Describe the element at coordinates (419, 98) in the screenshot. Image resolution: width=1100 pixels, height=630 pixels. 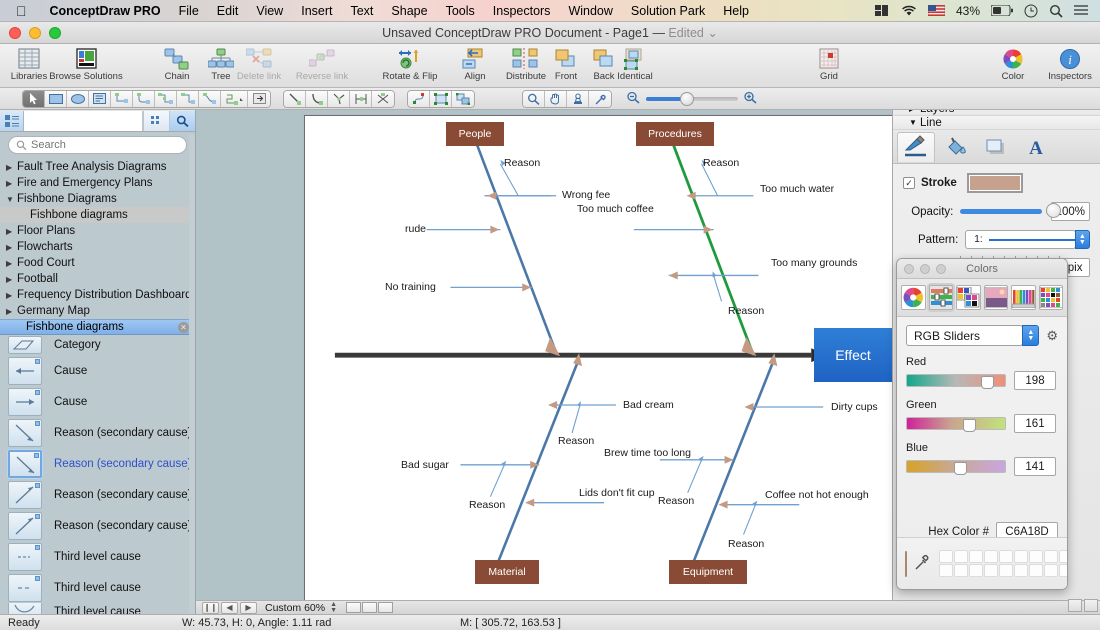
I see `edit-points-icon` at that location.